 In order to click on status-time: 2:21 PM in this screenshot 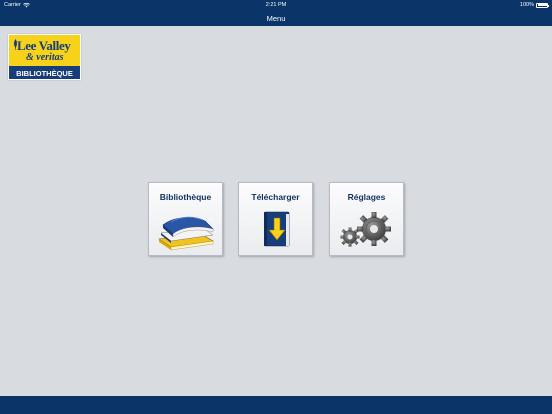, I will do `click(276, 5)`.